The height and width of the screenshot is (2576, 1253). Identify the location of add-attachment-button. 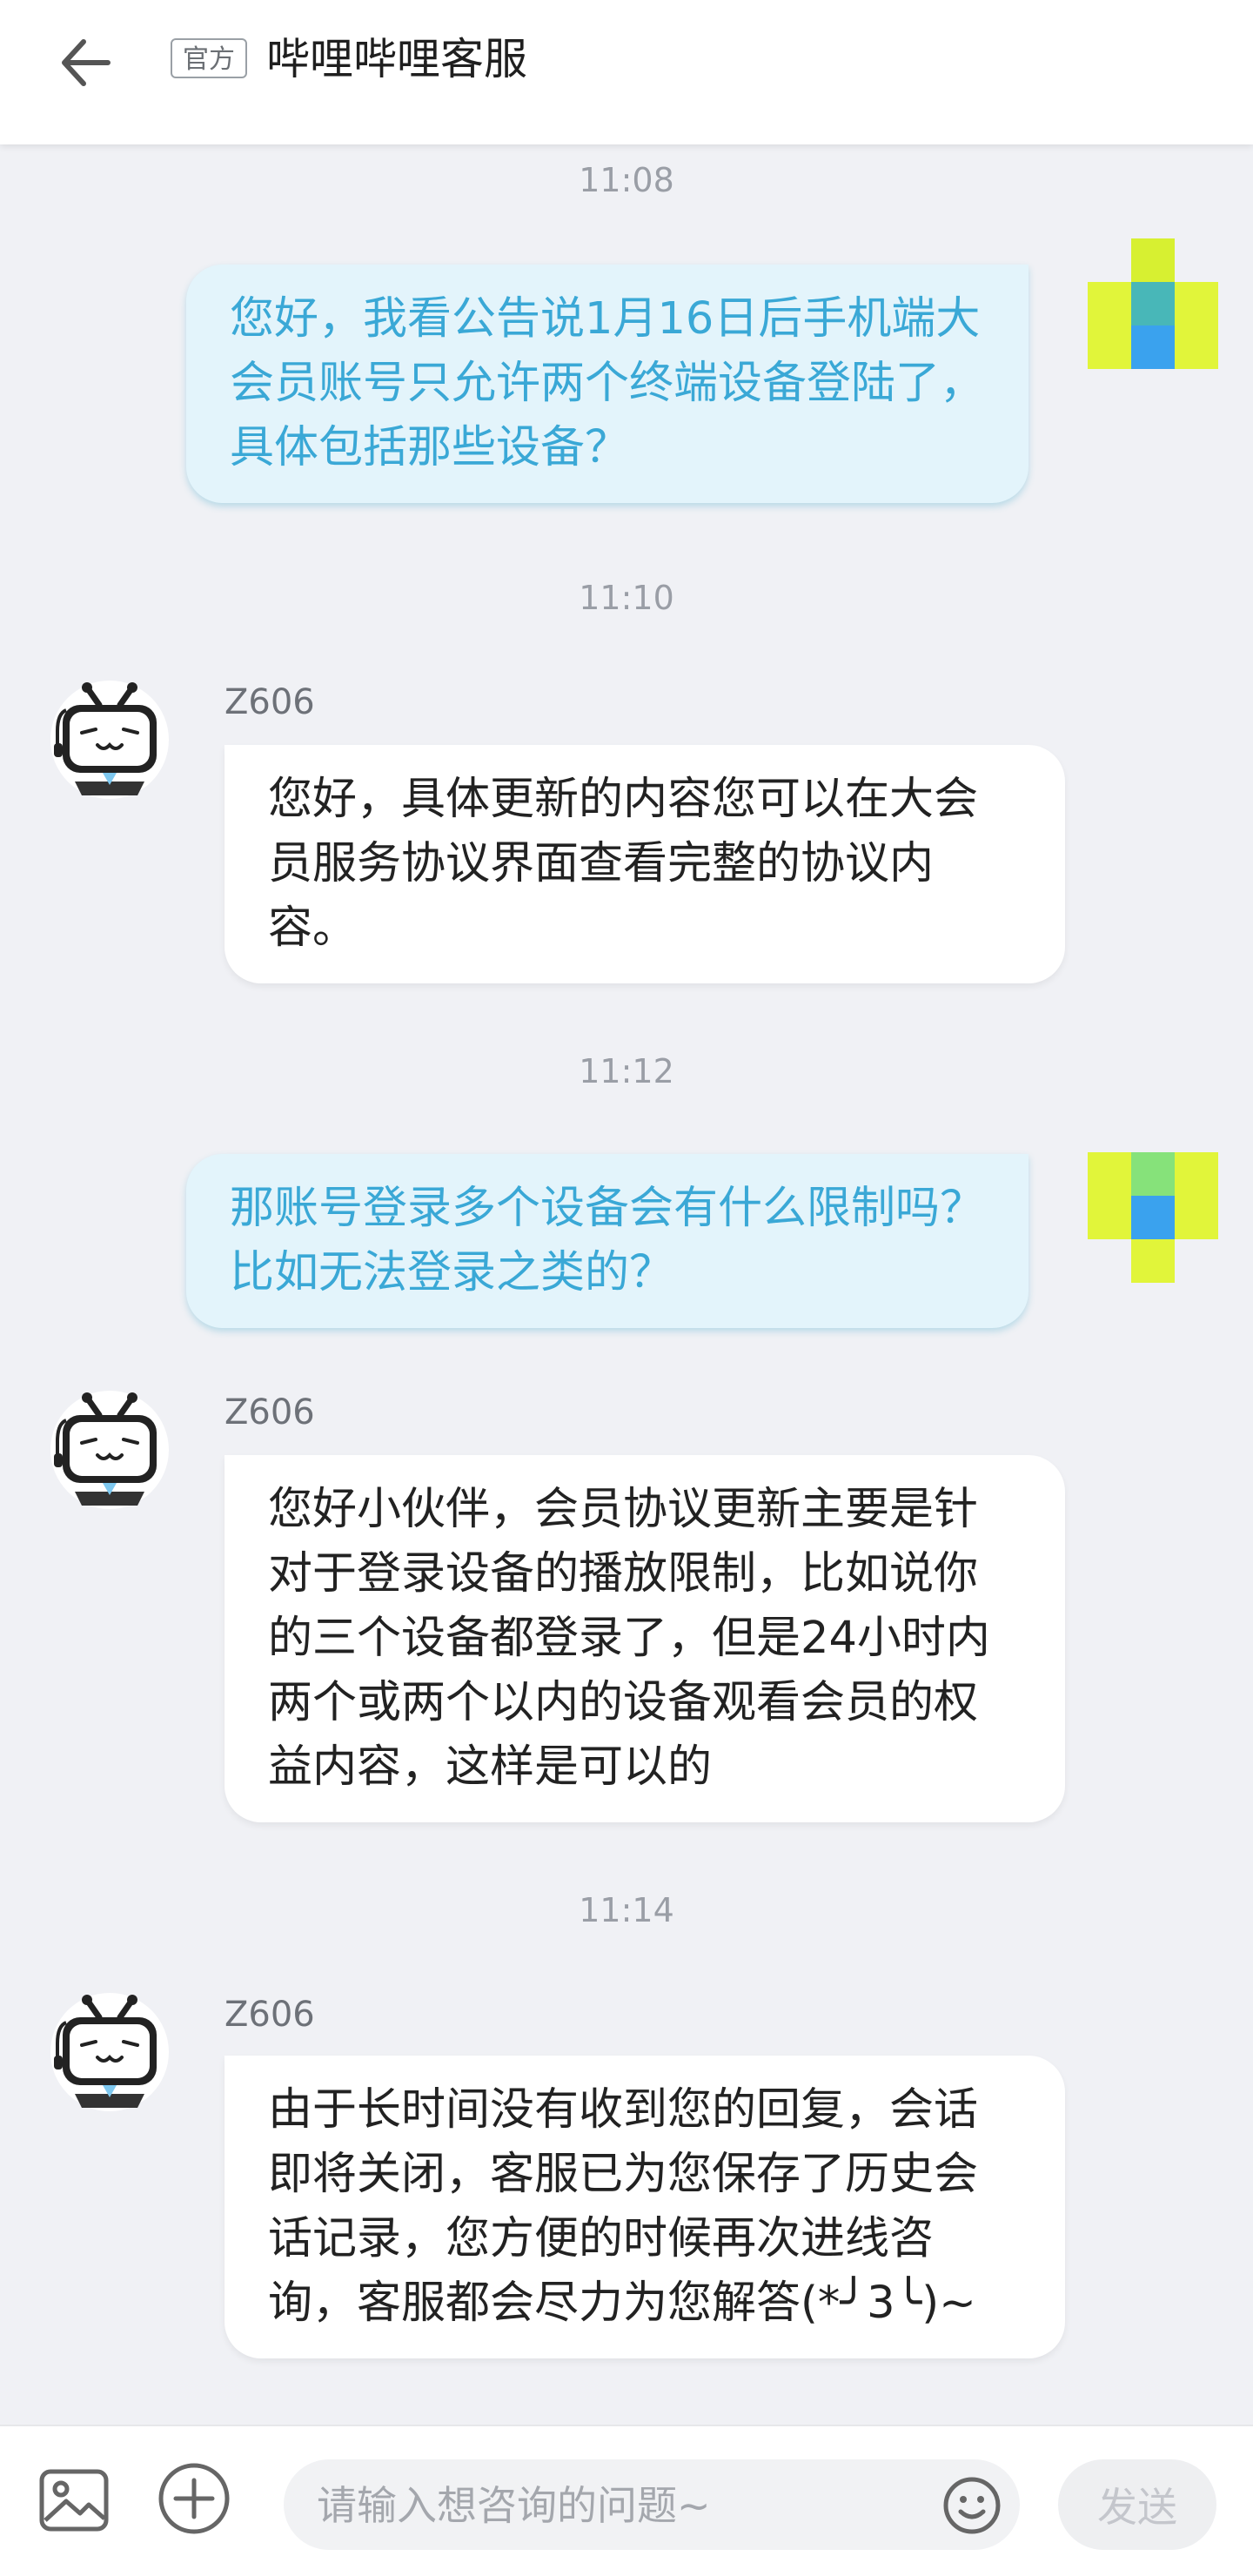
(194, 2498).